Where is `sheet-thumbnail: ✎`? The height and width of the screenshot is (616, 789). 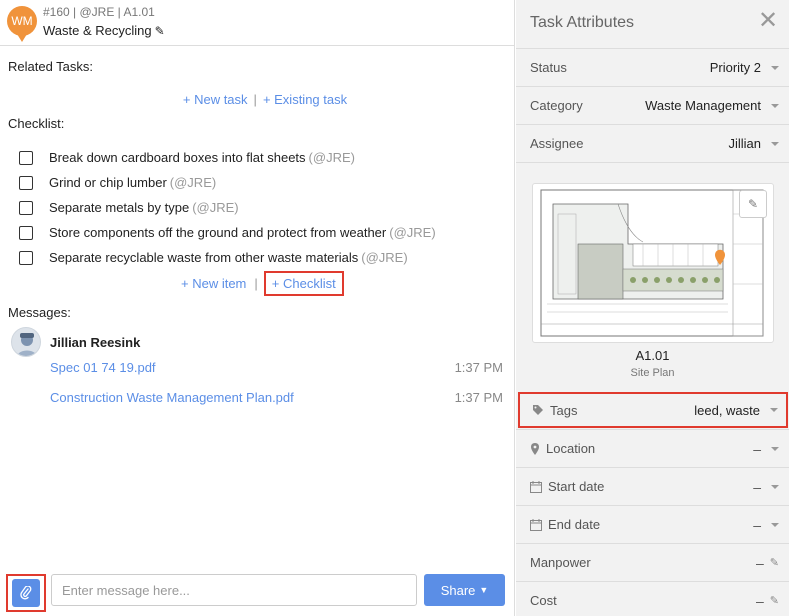
sheet-thumbnail: ✎ is located at coordinates (653, 263).